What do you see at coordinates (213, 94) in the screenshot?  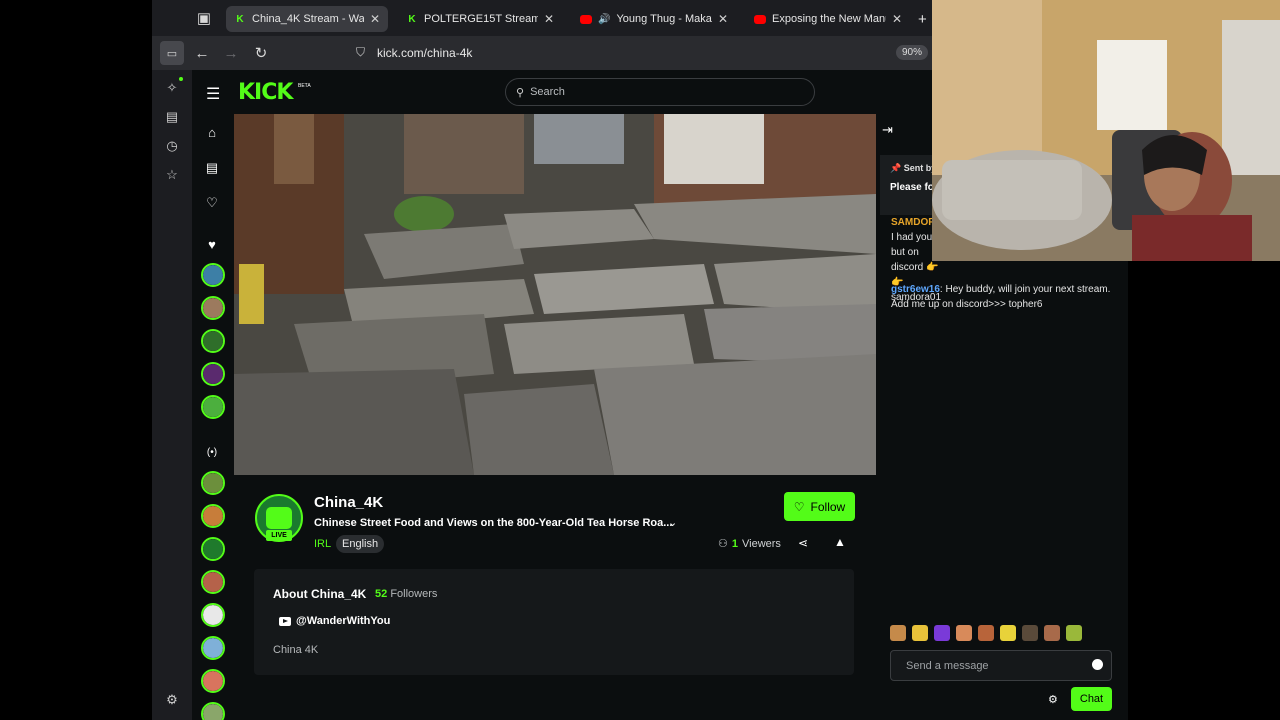 I see `menu-hamburger-icon: ☰` at bounding box center [213, 94].